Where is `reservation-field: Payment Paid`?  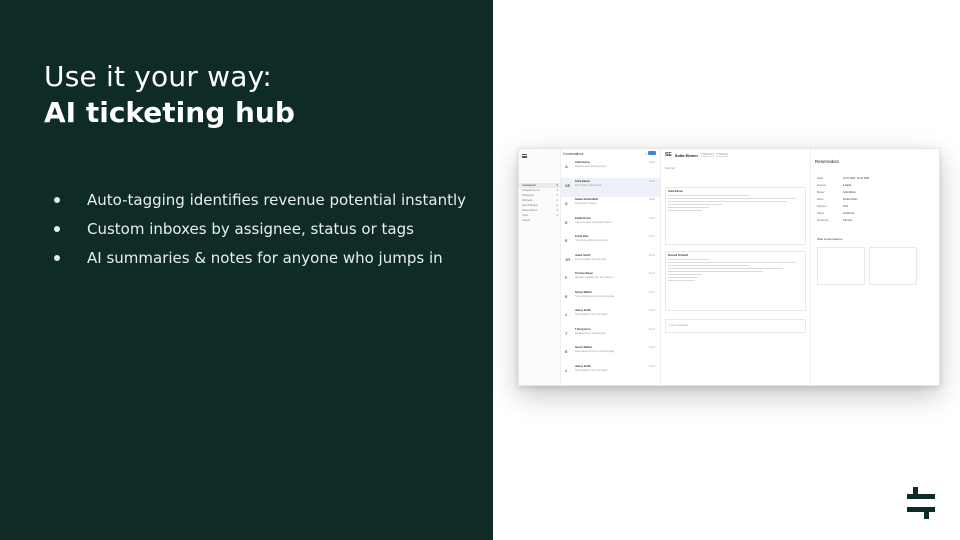 reservation-field: Payment Paid is located at coordinates (867, 207).